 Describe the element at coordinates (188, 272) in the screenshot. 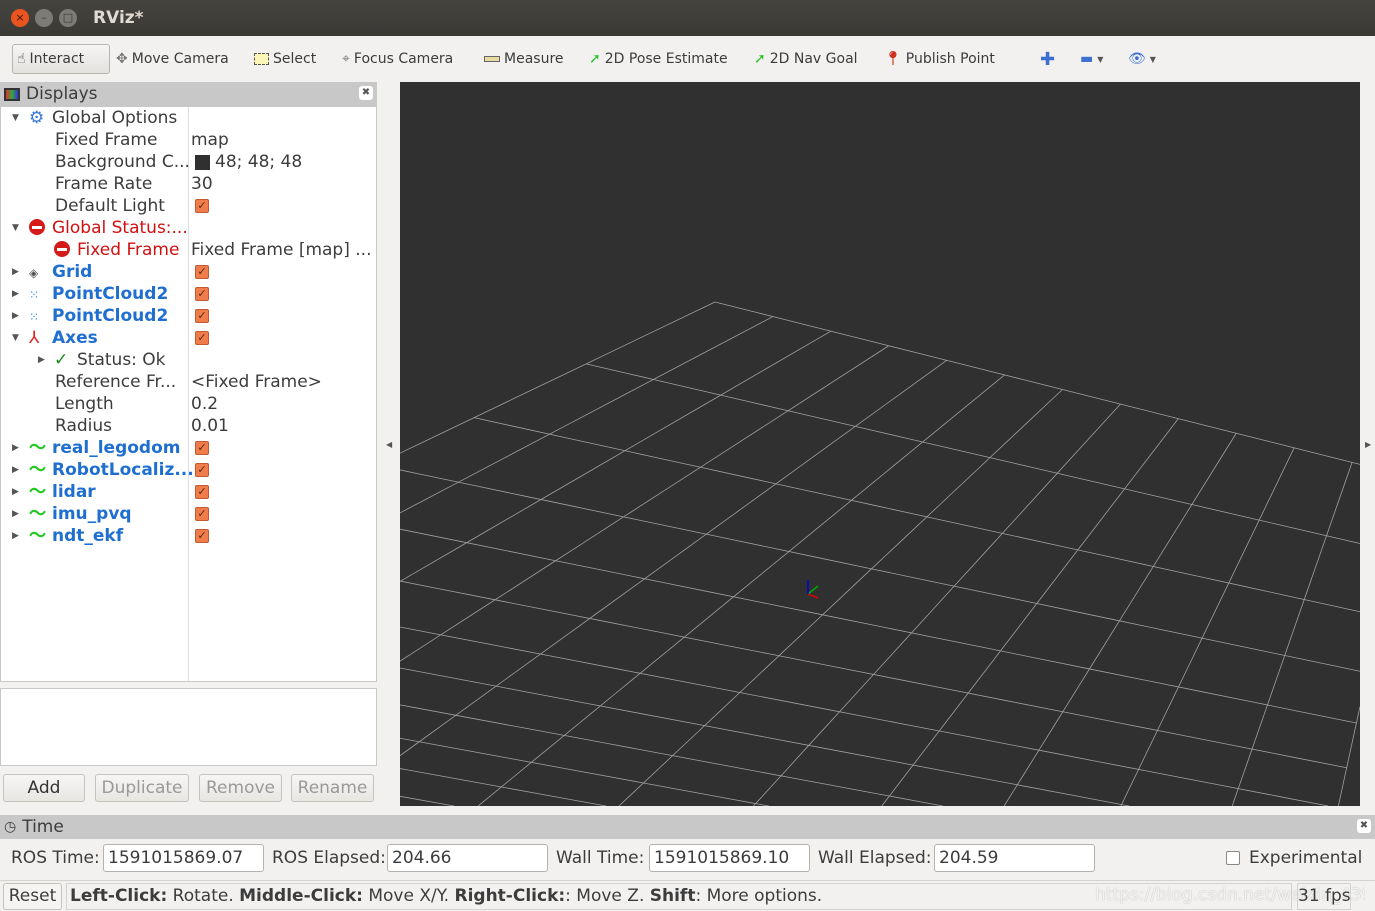

I see `display-row: ▶ ◈ Grid ✓` at that location.